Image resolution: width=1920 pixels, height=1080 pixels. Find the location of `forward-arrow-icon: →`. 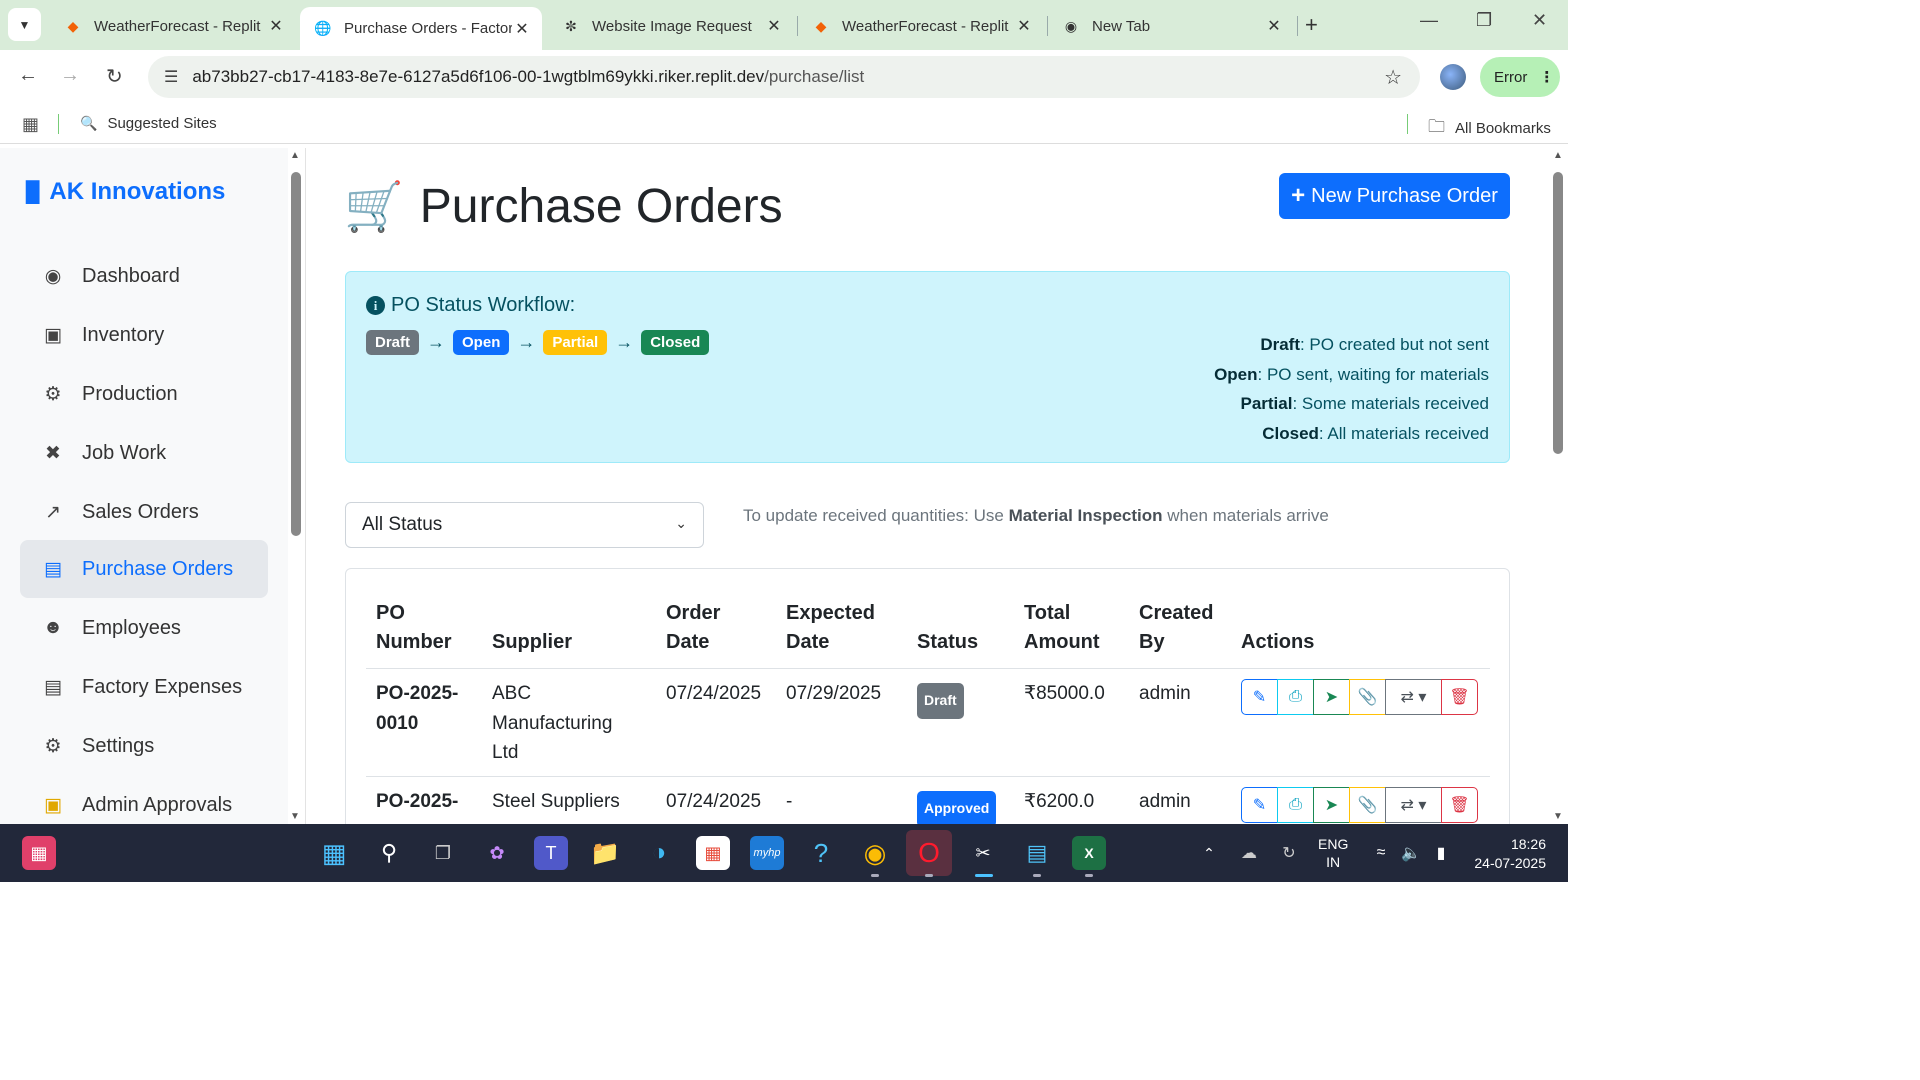

forward-arrow-icon: → is located at coordinates (70, 75).